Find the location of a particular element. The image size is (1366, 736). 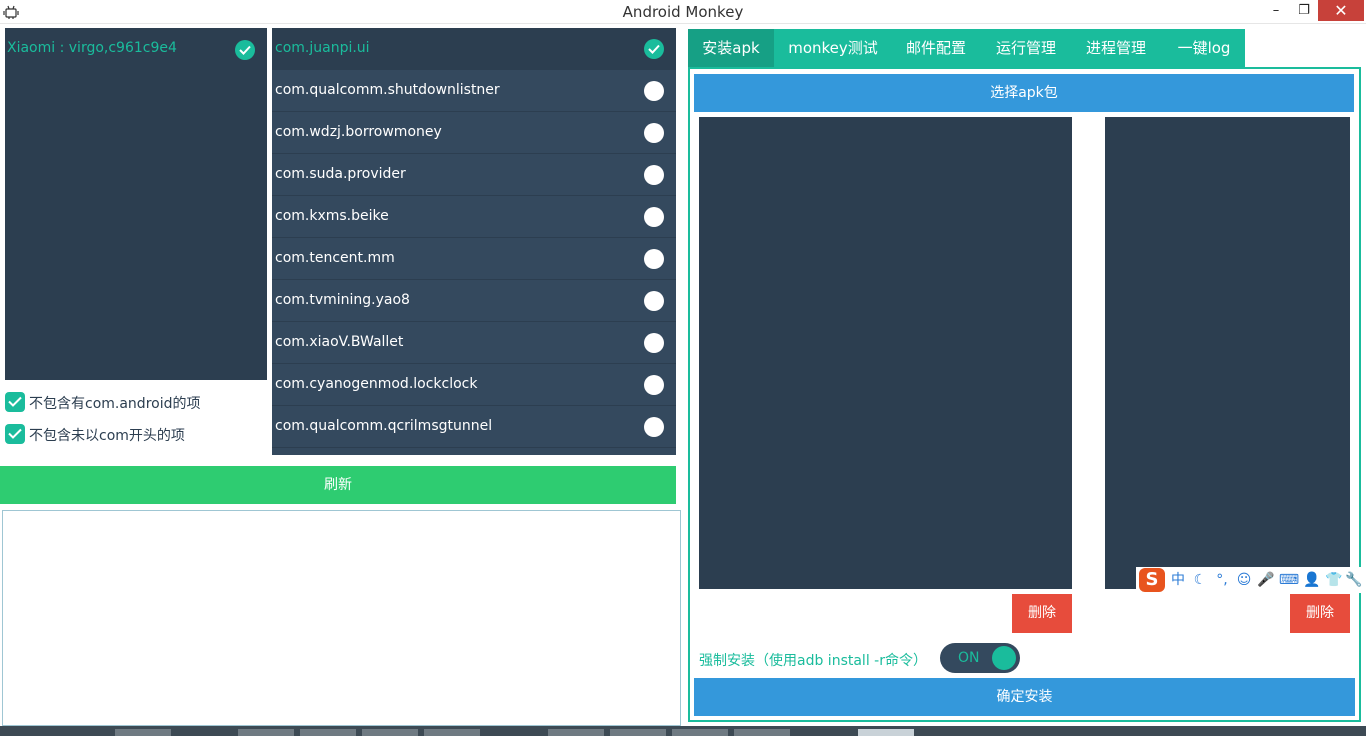

package-label: com.qualcomm.shutdownlistner is located at coordinates (387, 90).